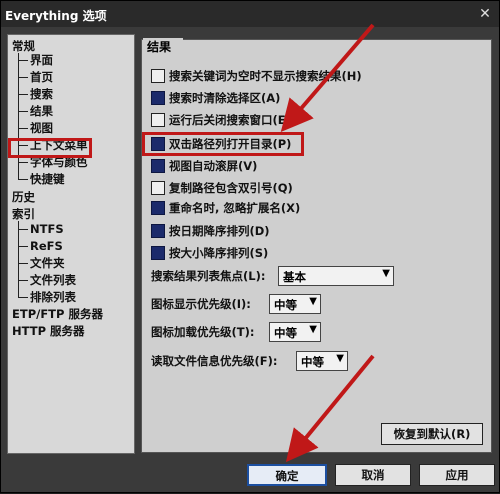 This screenshot has width=500, height=494. Describe the element at coordinates (41, 77) in the screenshot. I see `tree-item-home: 首页` at that location.